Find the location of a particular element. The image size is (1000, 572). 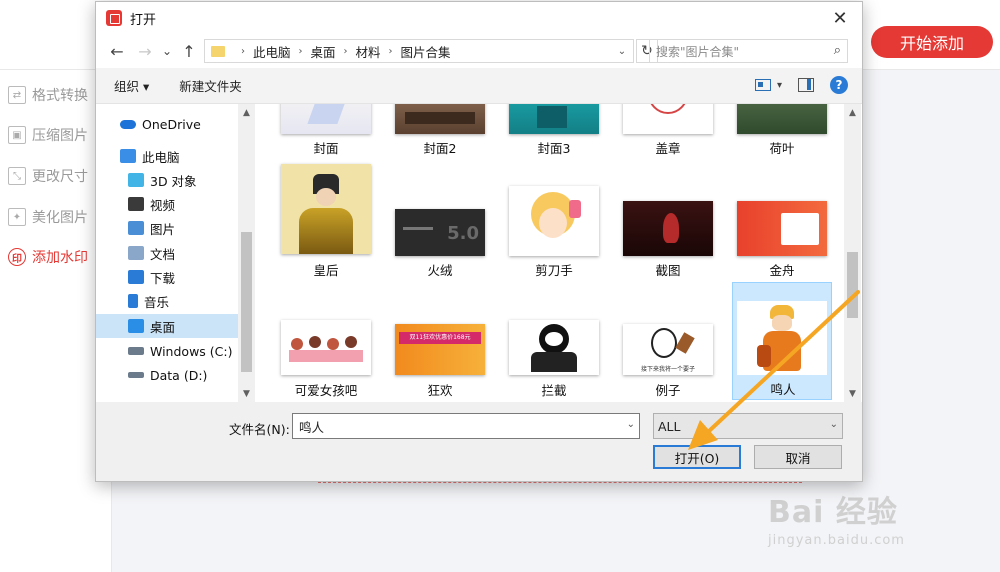

3d-objects-icon is located at coordinates (136, 180).